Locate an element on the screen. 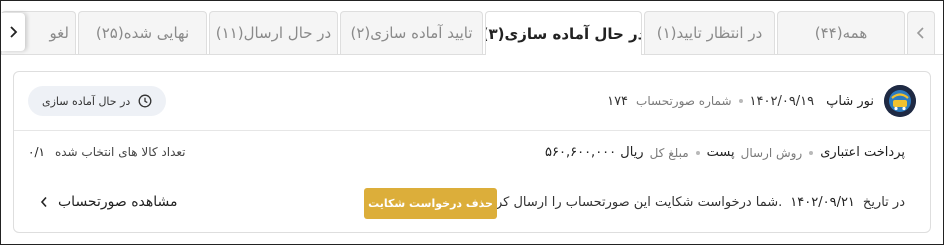 Image resolution: width=944 pixels, height=245 pixels. view-invoice-label: مشاهده صورتحساب is located at coordinates (118, 202).